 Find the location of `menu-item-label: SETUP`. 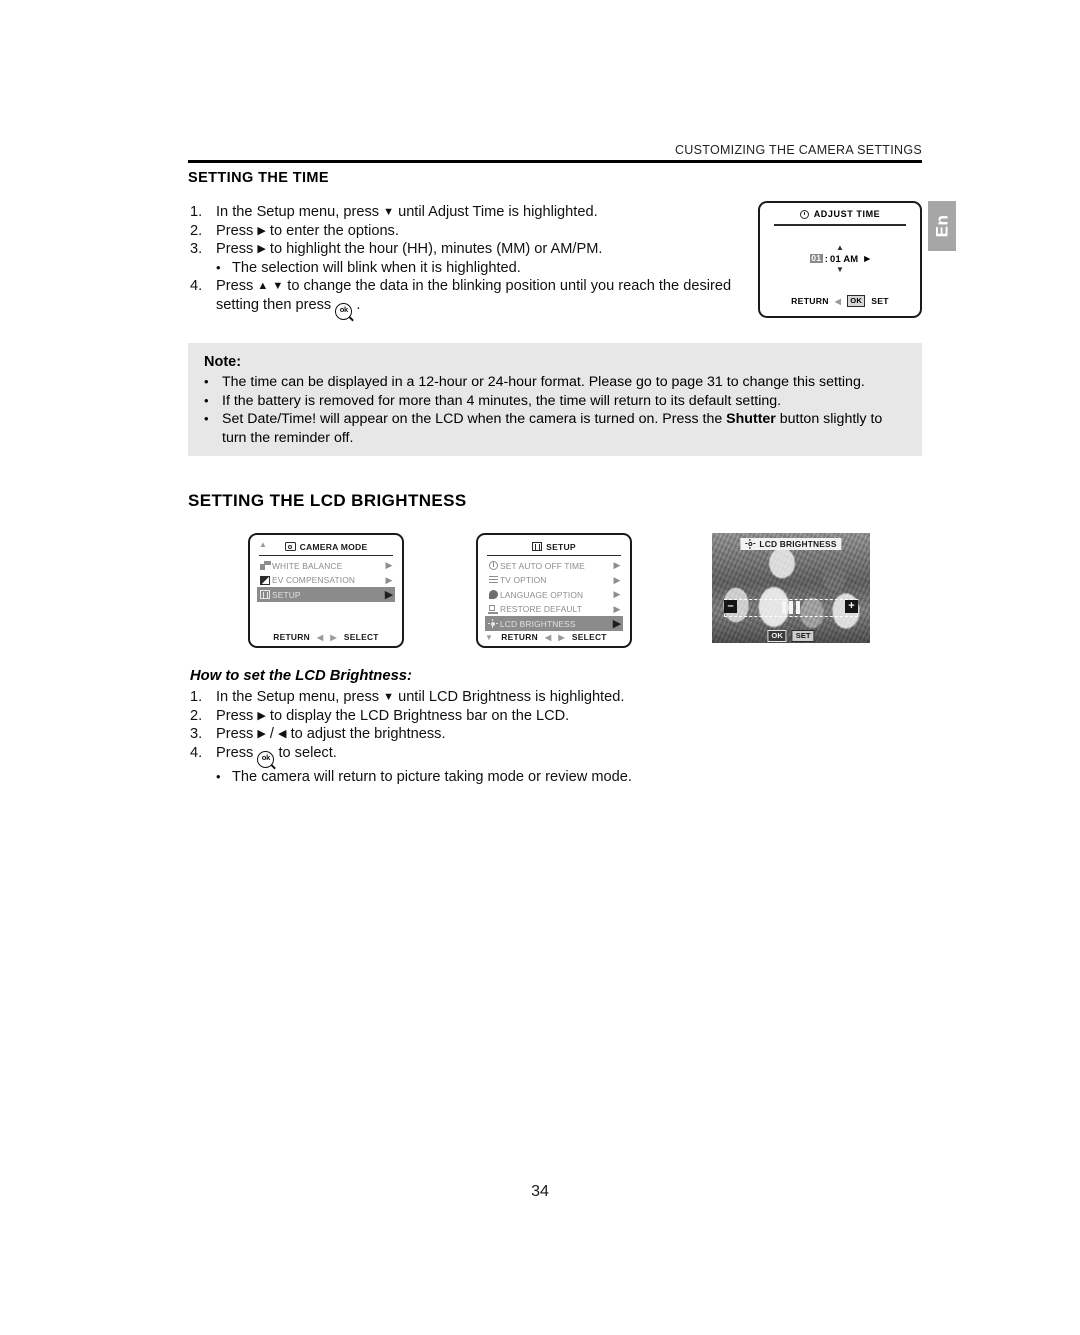

menu-item-label: SETUP is located at coordinates (286, 594).